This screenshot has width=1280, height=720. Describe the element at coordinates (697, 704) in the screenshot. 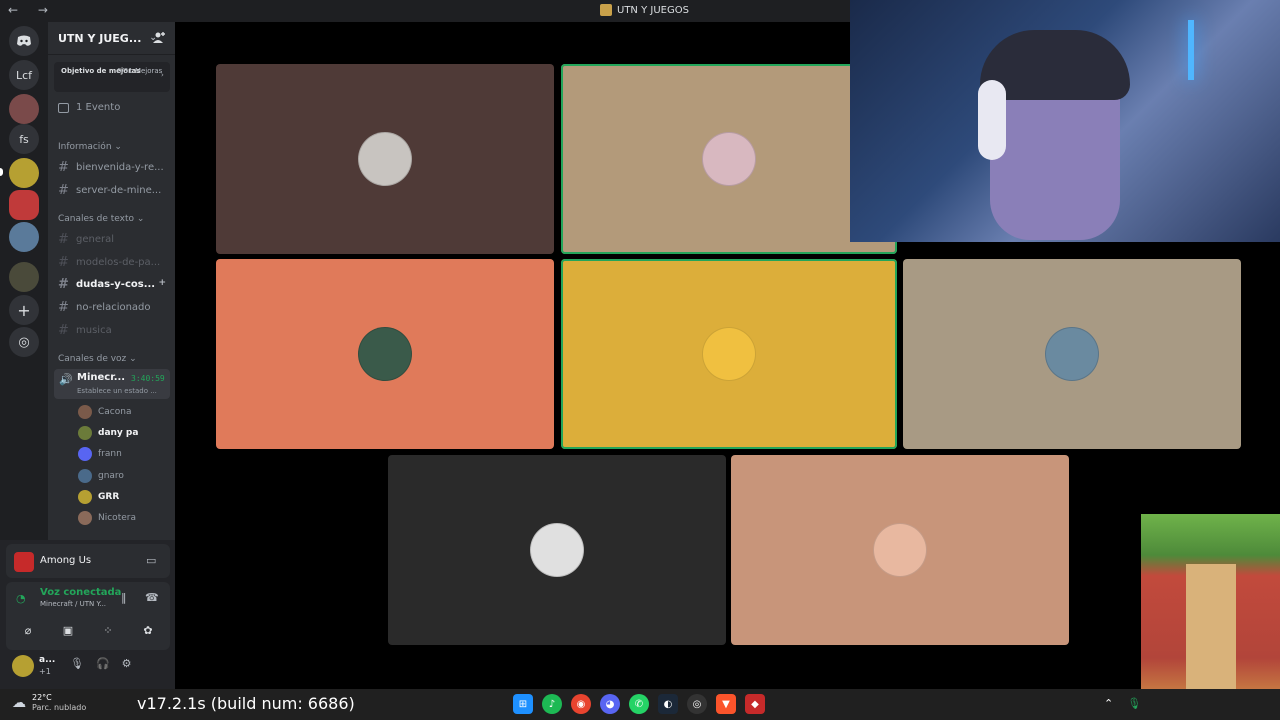

I see `obs-icon: ◎` at that location.